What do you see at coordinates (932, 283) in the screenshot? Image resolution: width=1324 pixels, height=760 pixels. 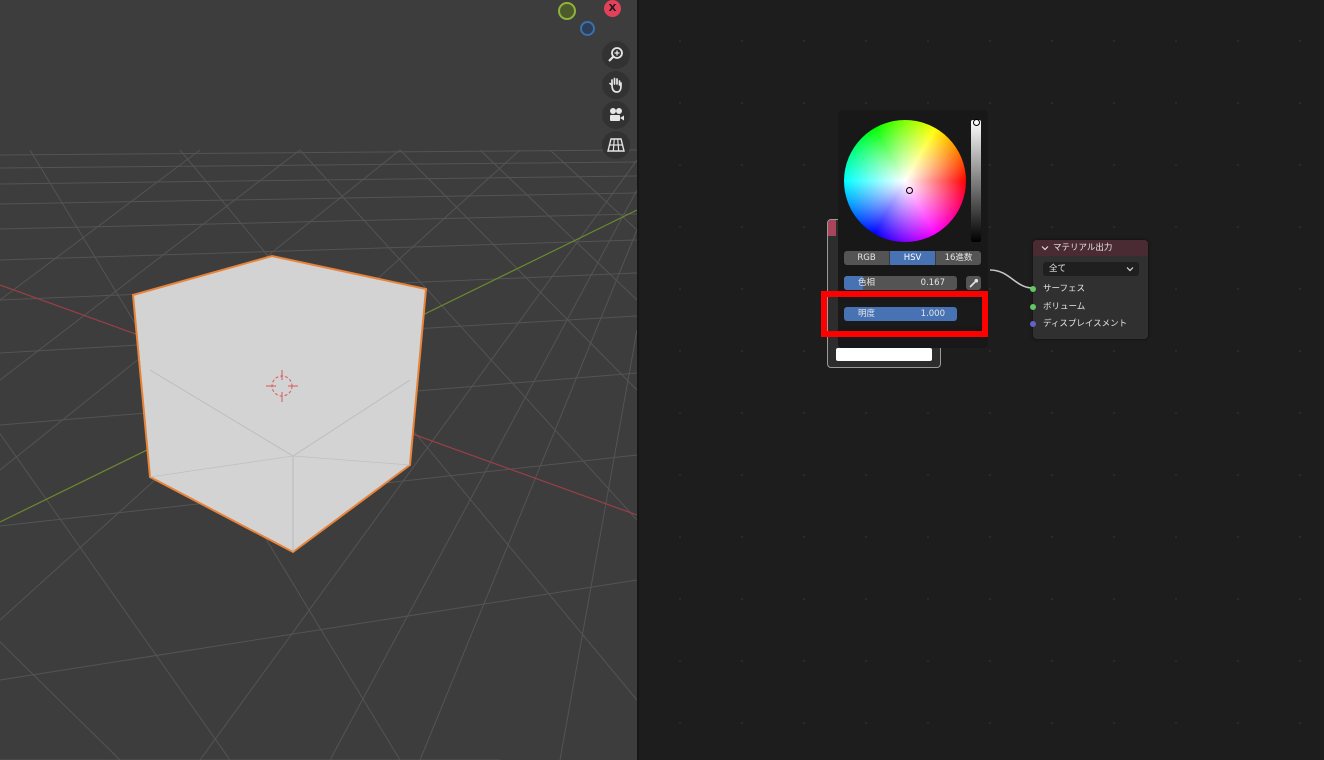 I see `hue-value: 0.167` at bounding box center [932, 283].